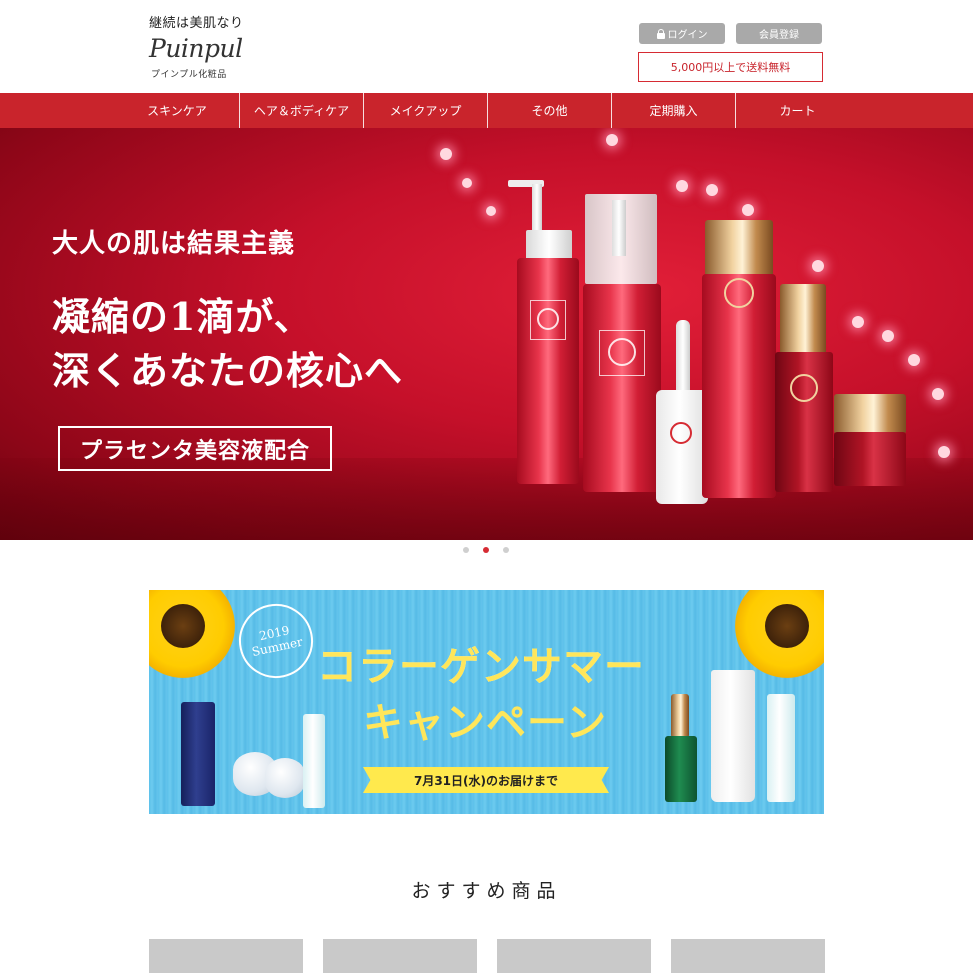  What do you see at coordinates (196, 48) in the screenshot?
I see `site-logo: Puinpul` at bounding box center [196, 48].